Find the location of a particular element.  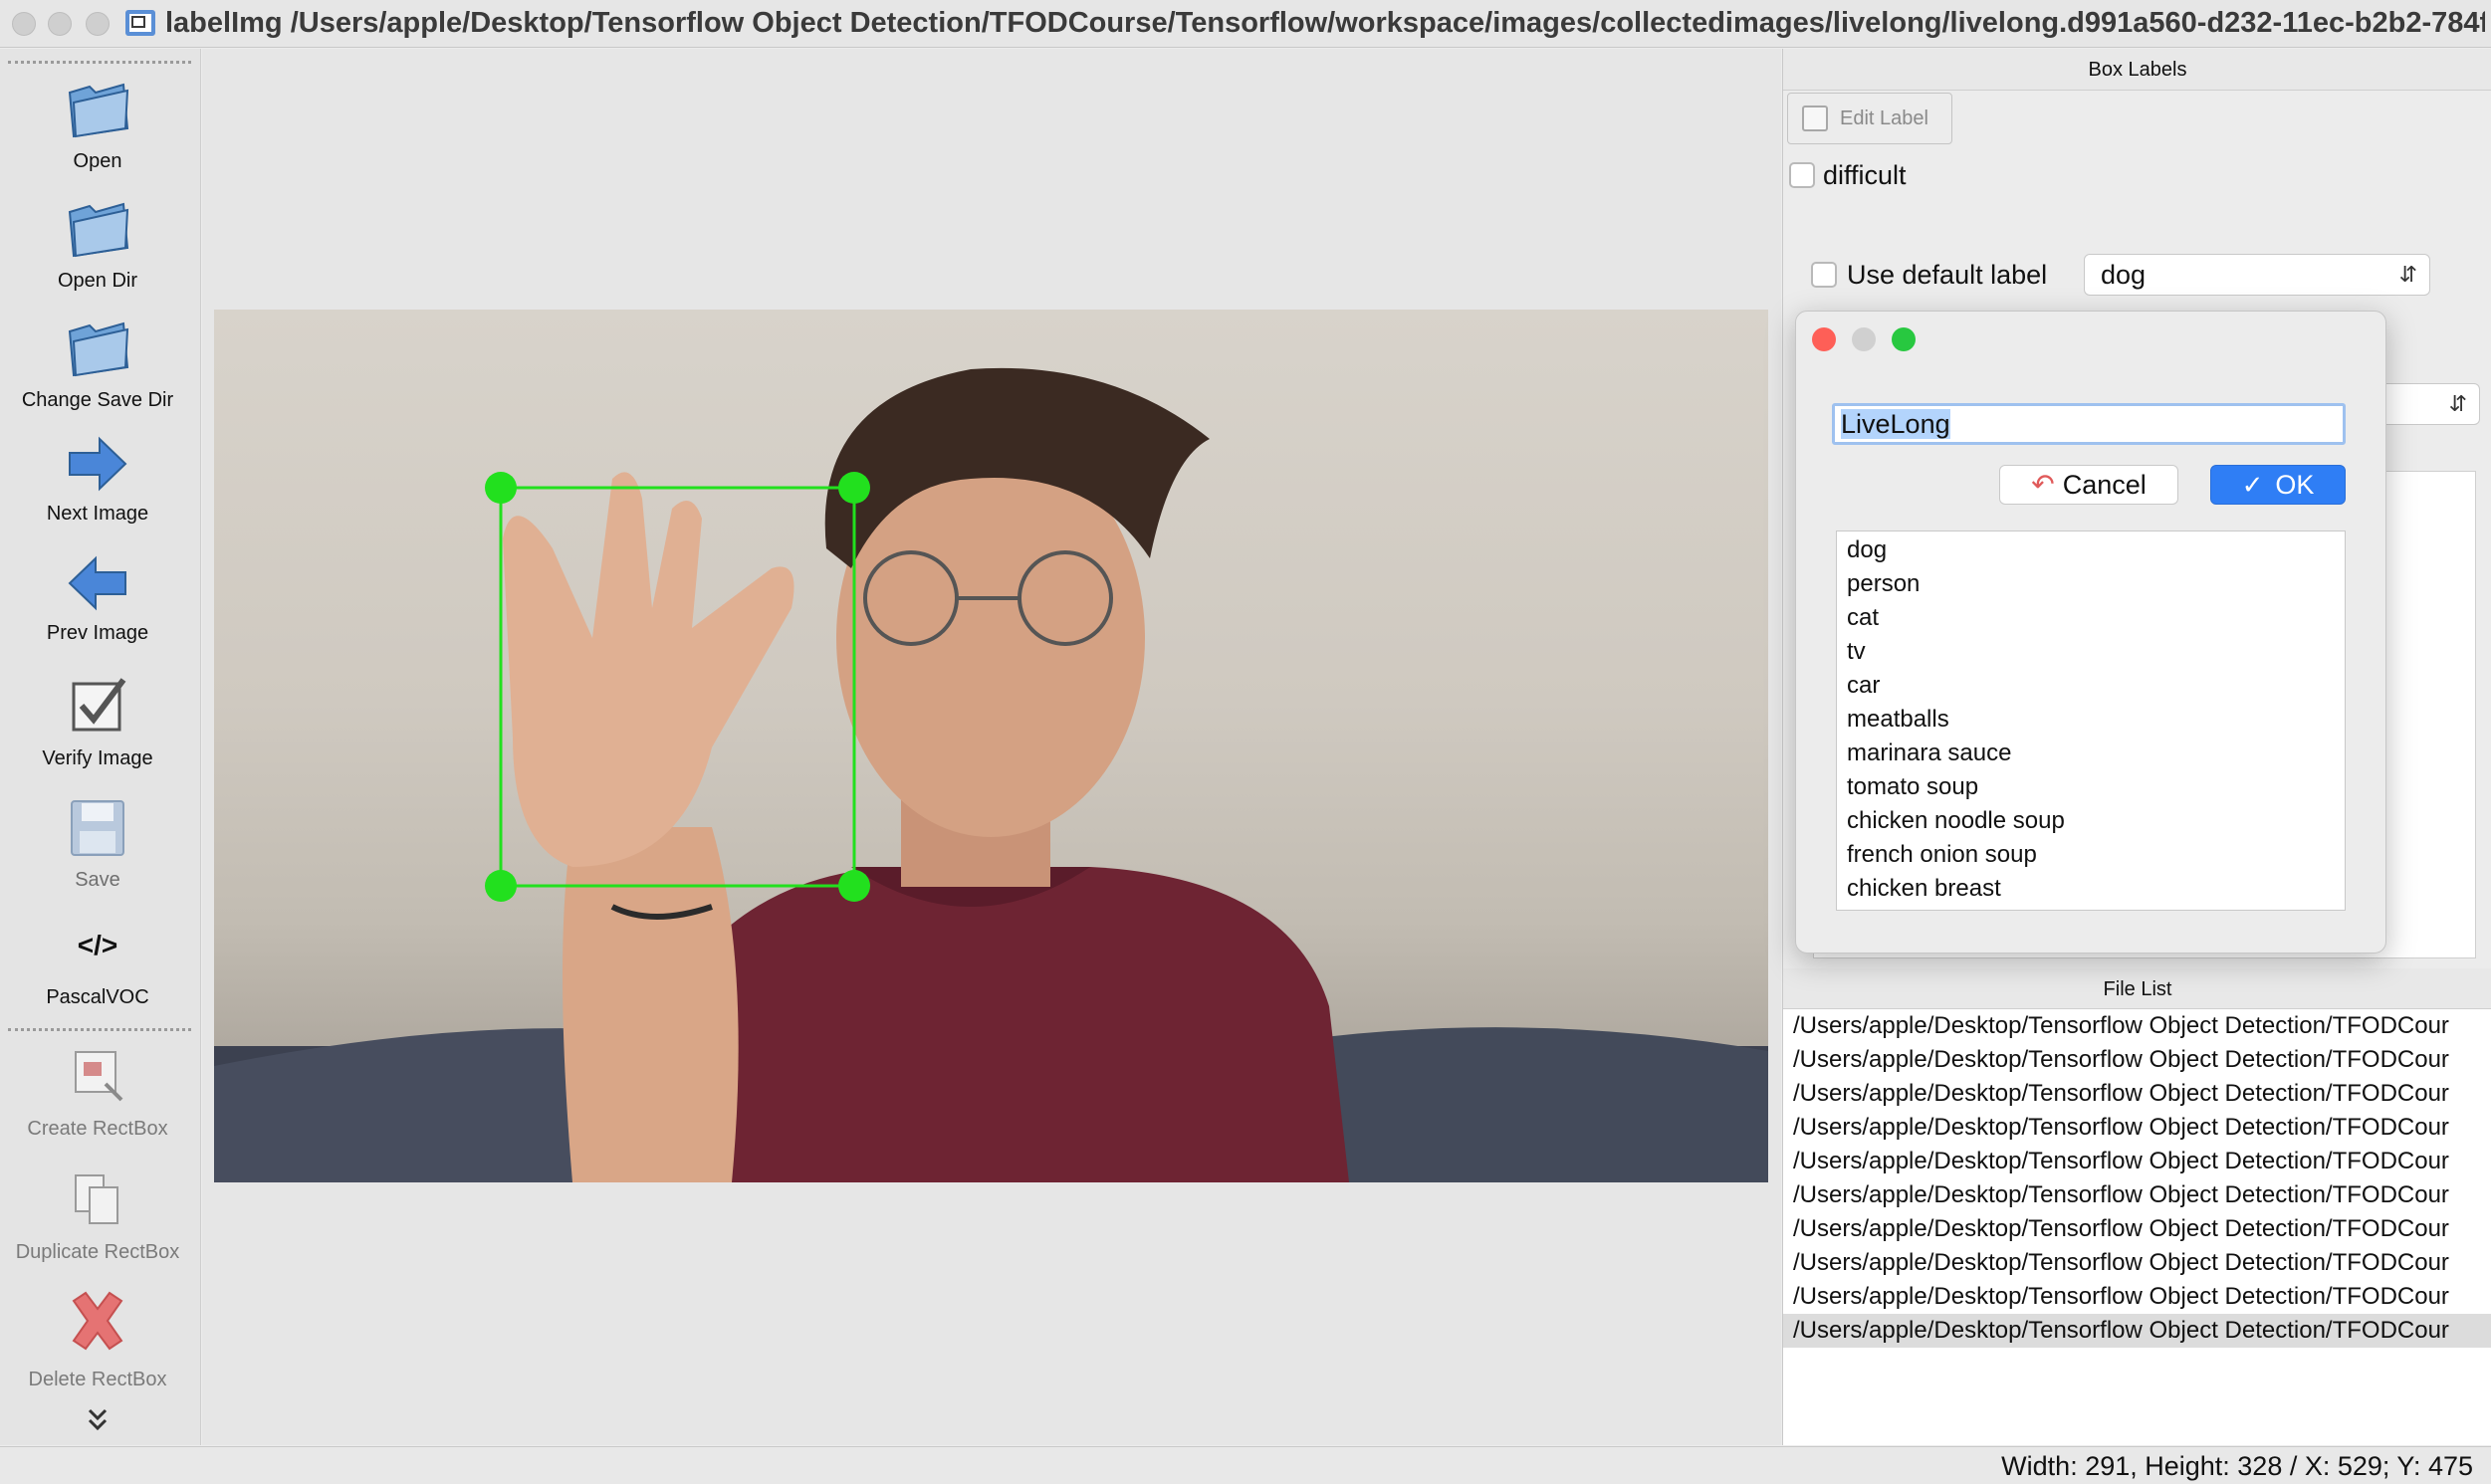

format-label: PascalVOC is located at coordinates (97, 997).